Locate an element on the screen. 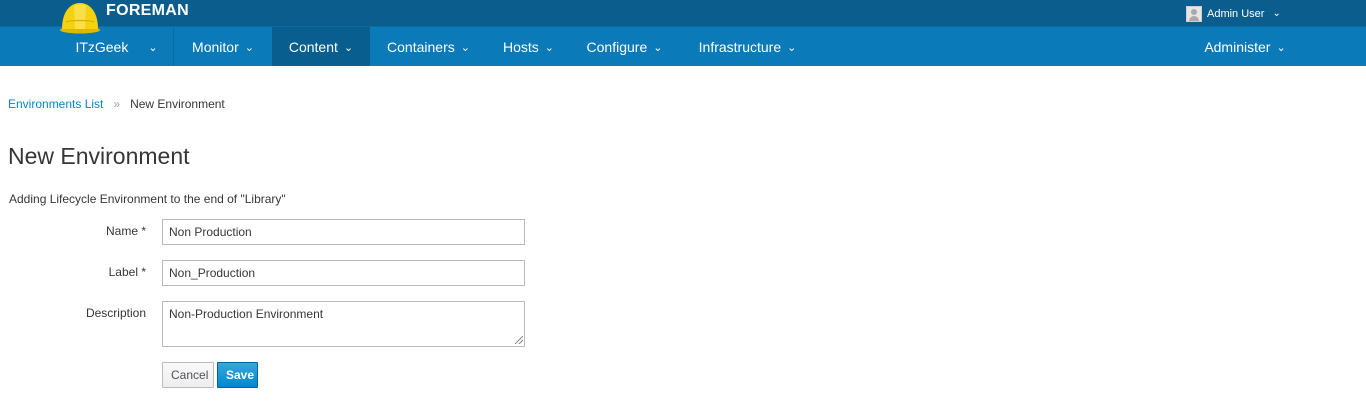  brand-name: FOREMAN is located at coordinates (147, 11).